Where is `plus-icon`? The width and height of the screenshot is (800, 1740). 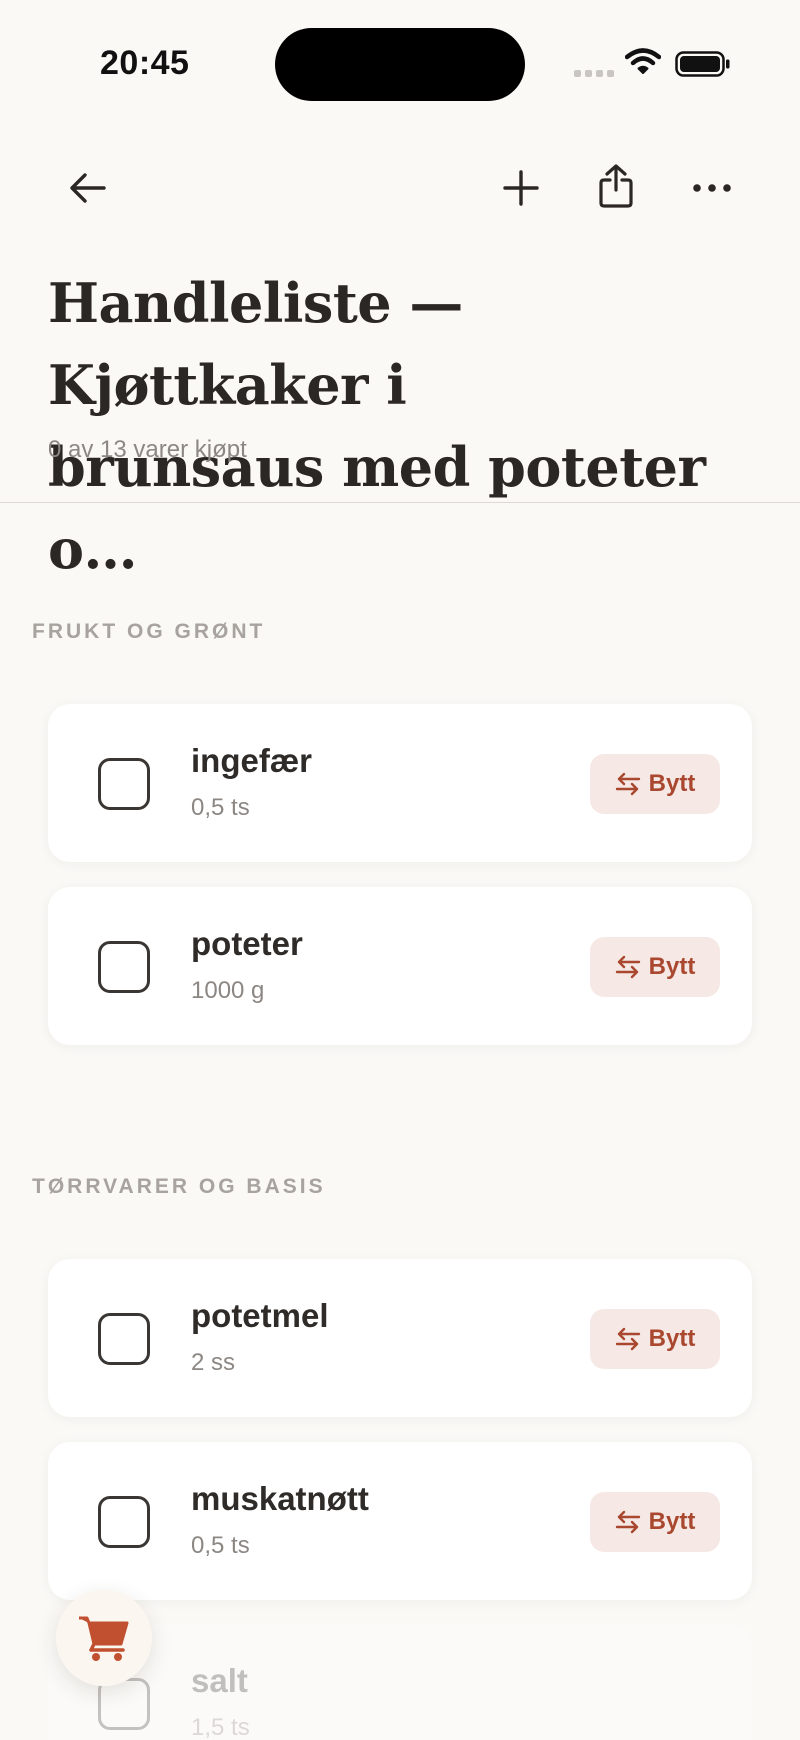
plus-icon is located at coordinates (521, 188).